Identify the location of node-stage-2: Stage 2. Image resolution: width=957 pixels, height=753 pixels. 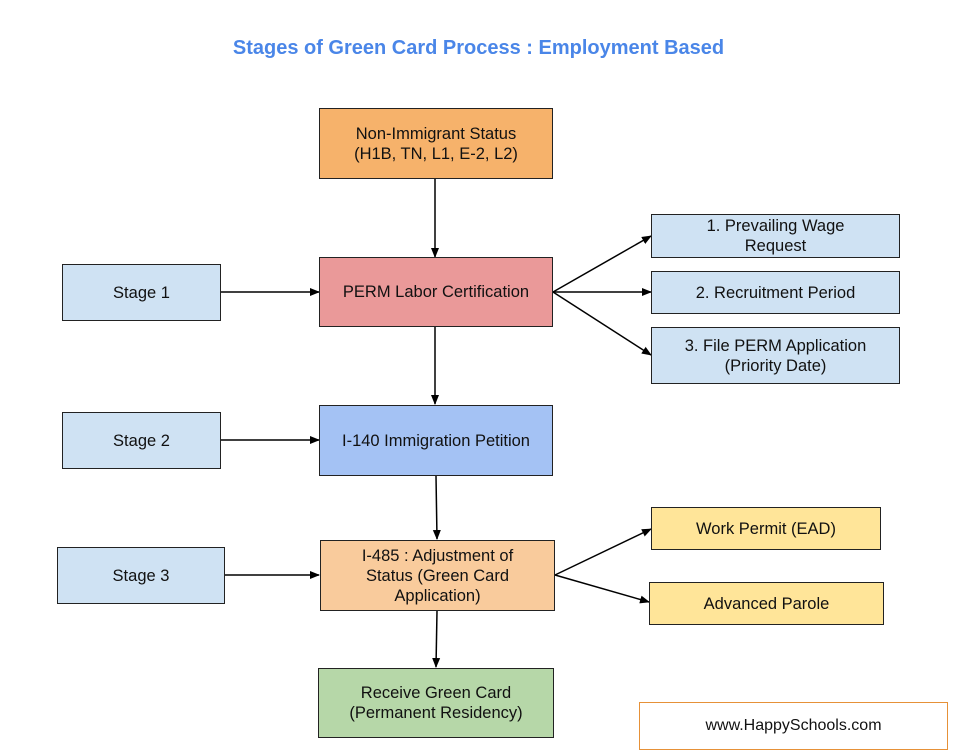
(141, 440).